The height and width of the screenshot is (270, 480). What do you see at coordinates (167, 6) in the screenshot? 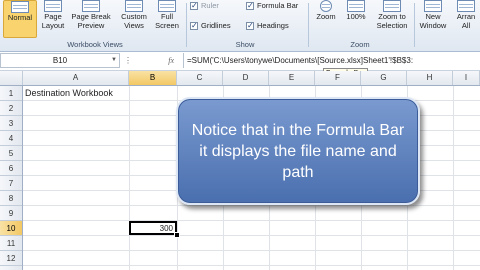
I see `full-screen-icon` at bounding box center [167, 6].